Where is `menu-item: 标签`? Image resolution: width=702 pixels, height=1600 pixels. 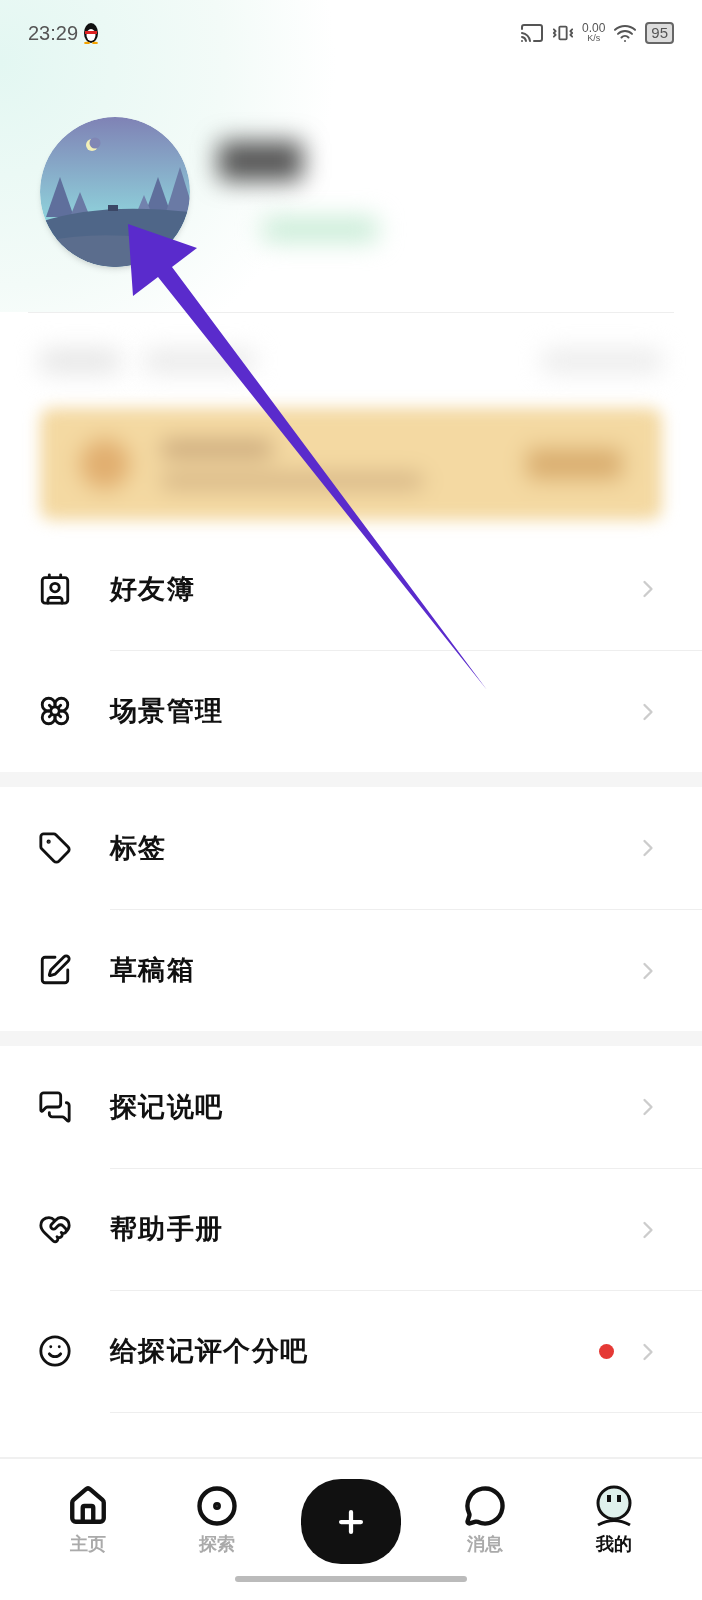
menu-item: 标签 is located at coordinates (406, 848).